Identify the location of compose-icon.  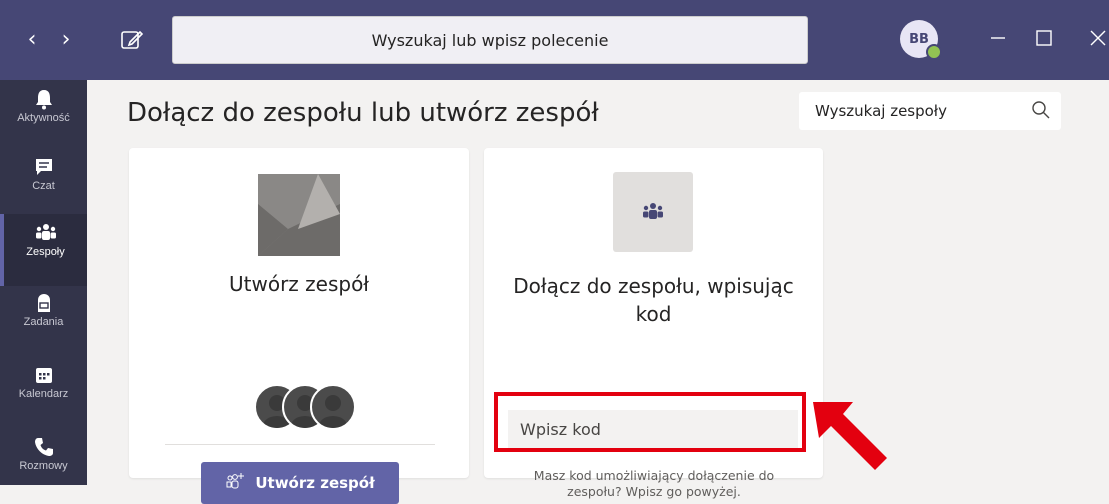
(132, 40).